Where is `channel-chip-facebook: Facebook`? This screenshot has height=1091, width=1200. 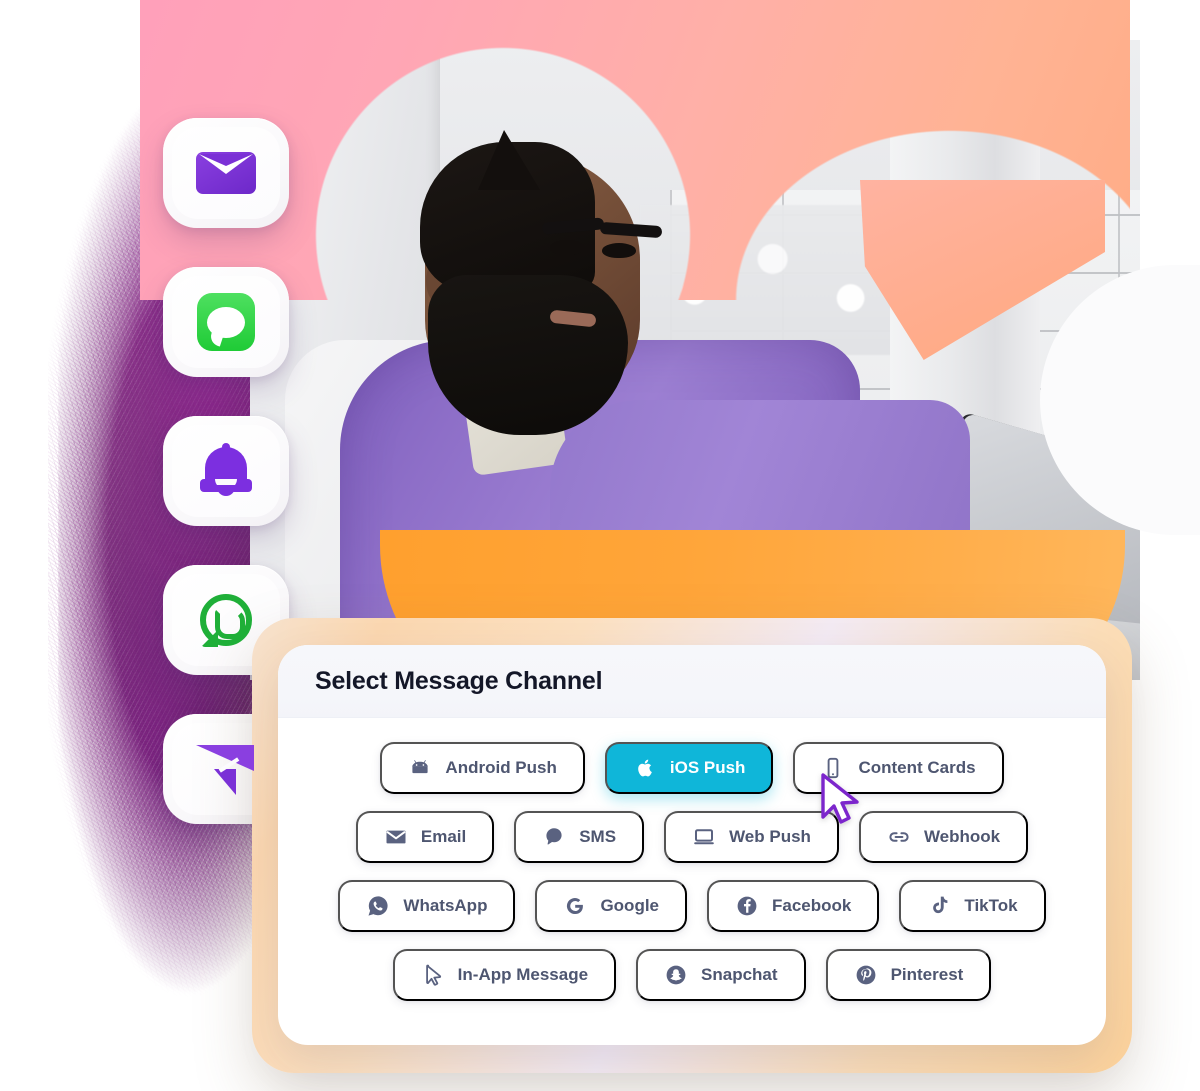 channel-chip-facebook: Facebook is located at coordinates (793, 906).